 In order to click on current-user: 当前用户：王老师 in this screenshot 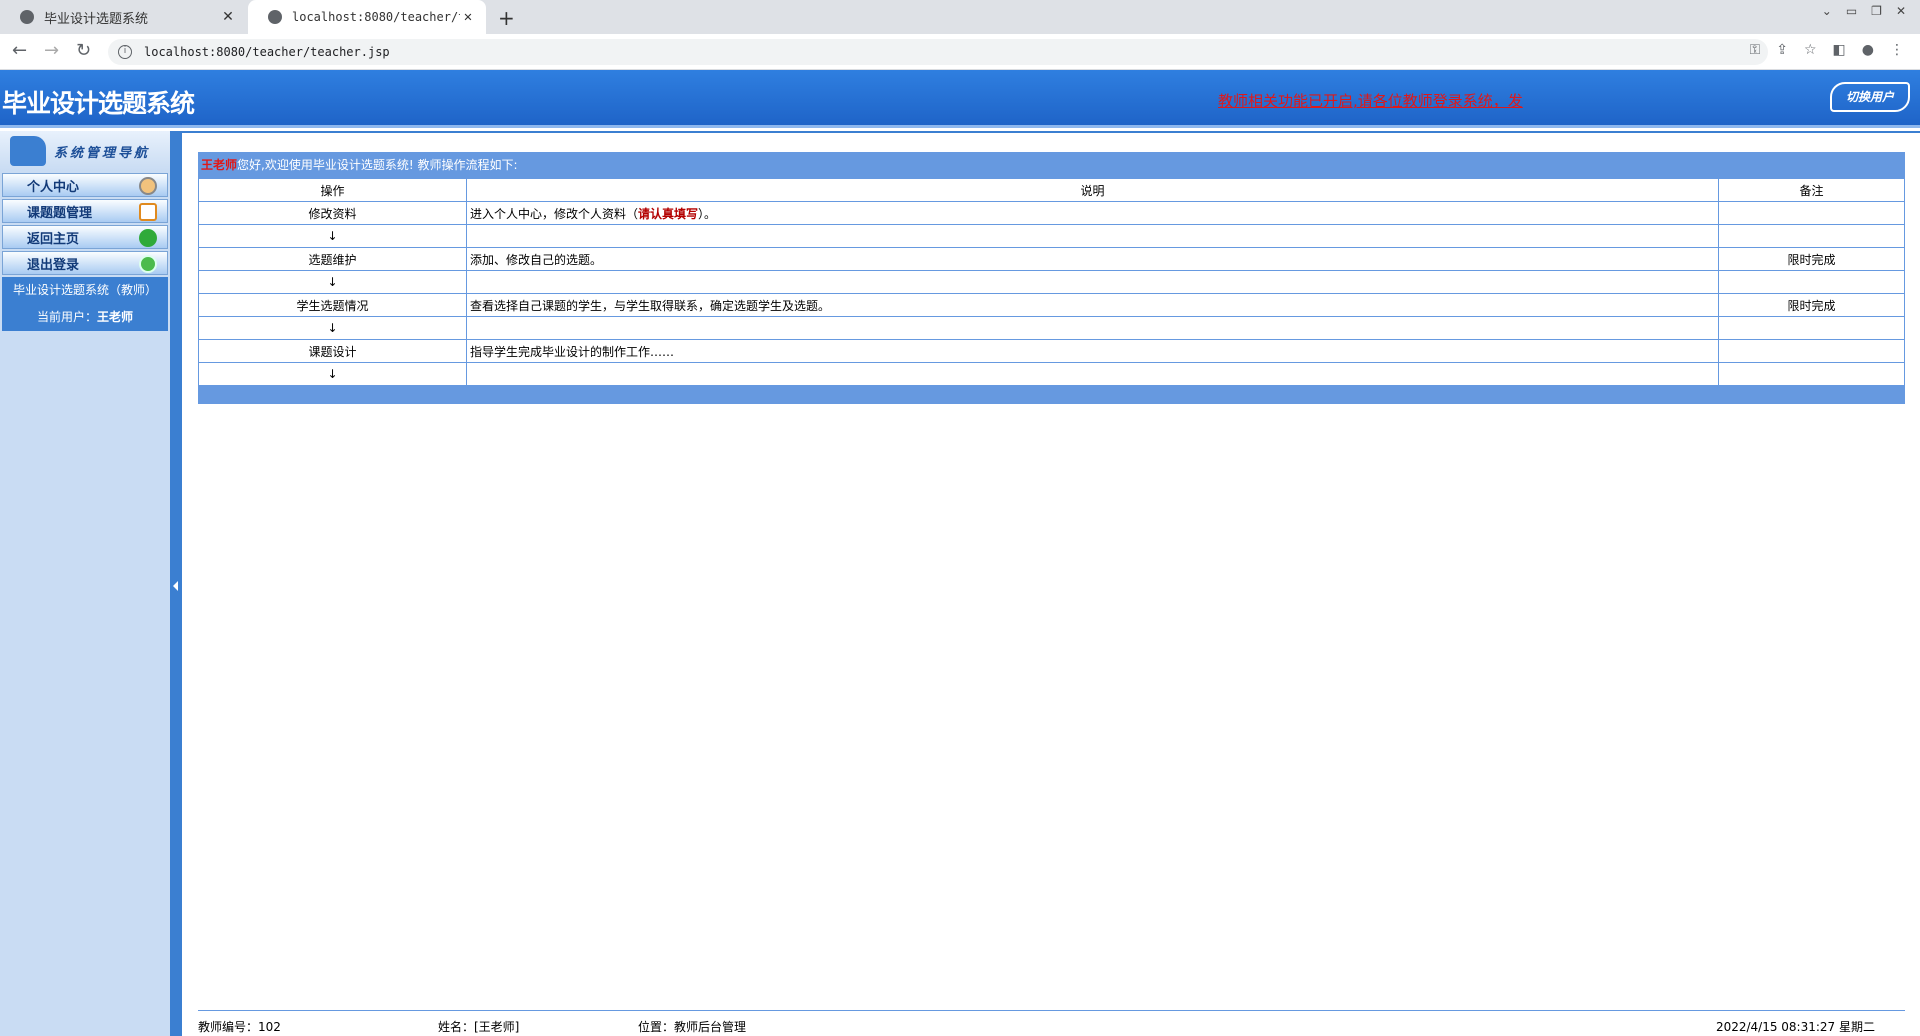, I will do `click(85, 317)`.